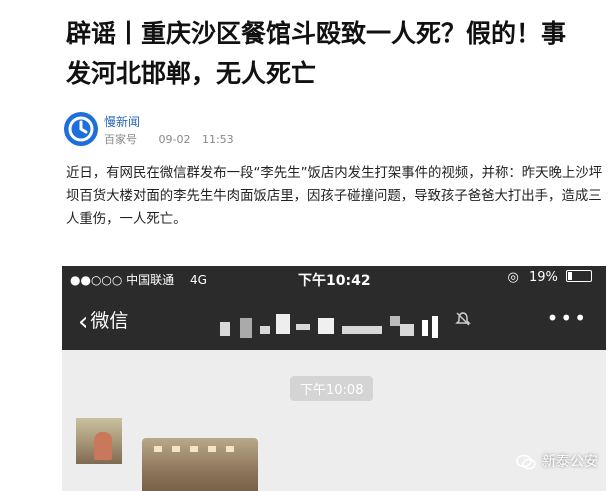 This screenshot has height=491, width=610. I want to click on watermark: 新泰公安, so click(557, 461).